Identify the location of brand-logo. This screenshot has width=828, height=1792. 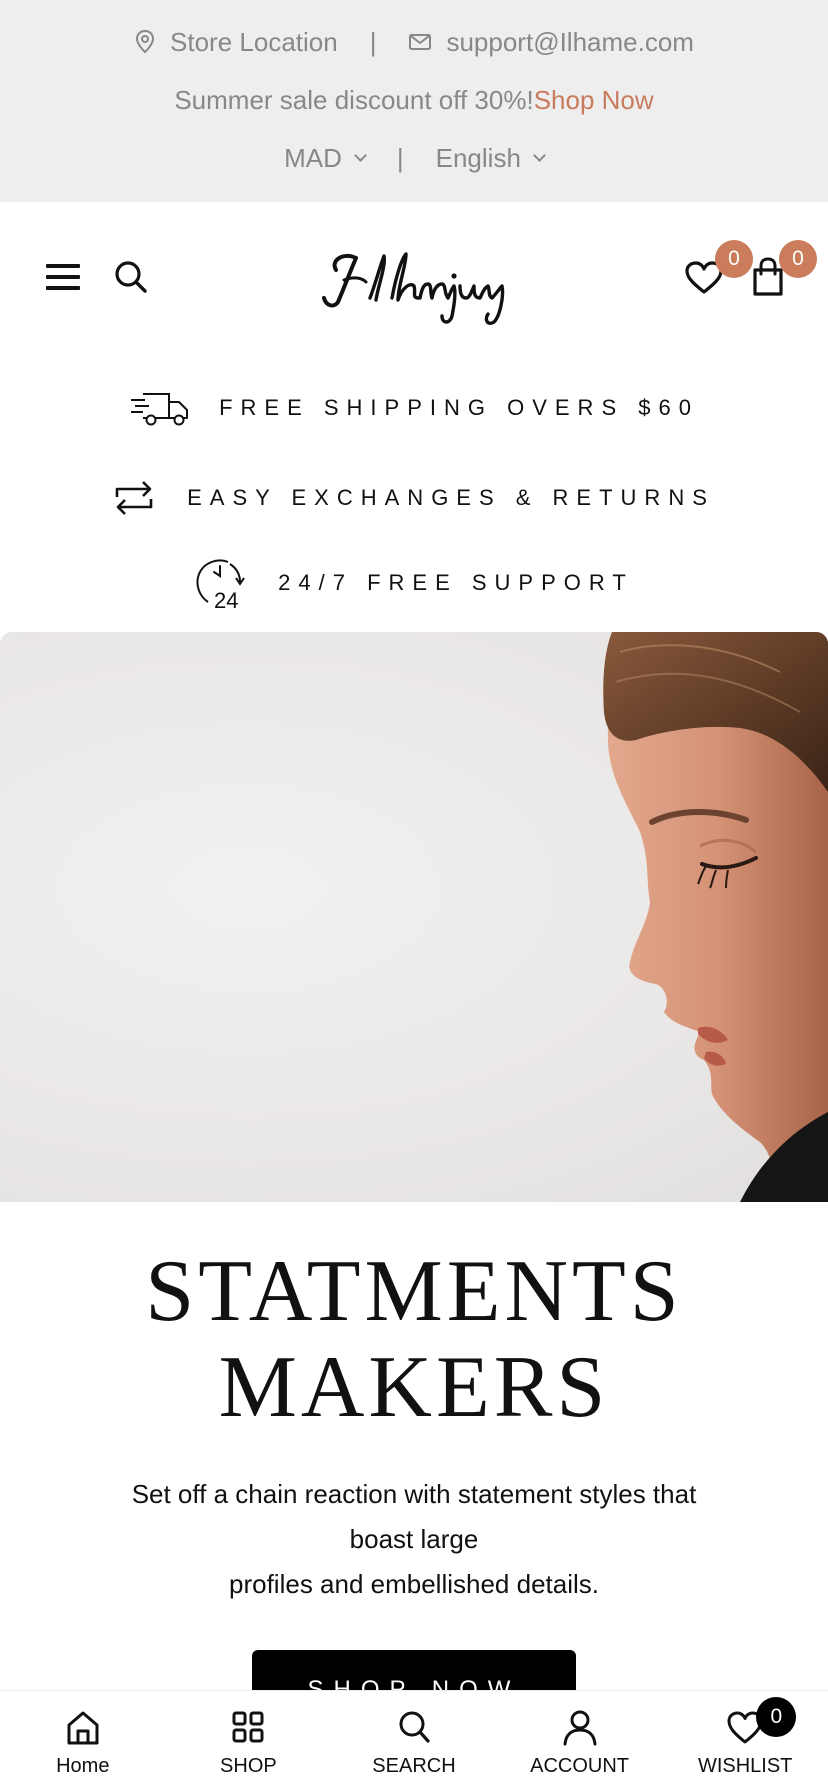
(414, 281).